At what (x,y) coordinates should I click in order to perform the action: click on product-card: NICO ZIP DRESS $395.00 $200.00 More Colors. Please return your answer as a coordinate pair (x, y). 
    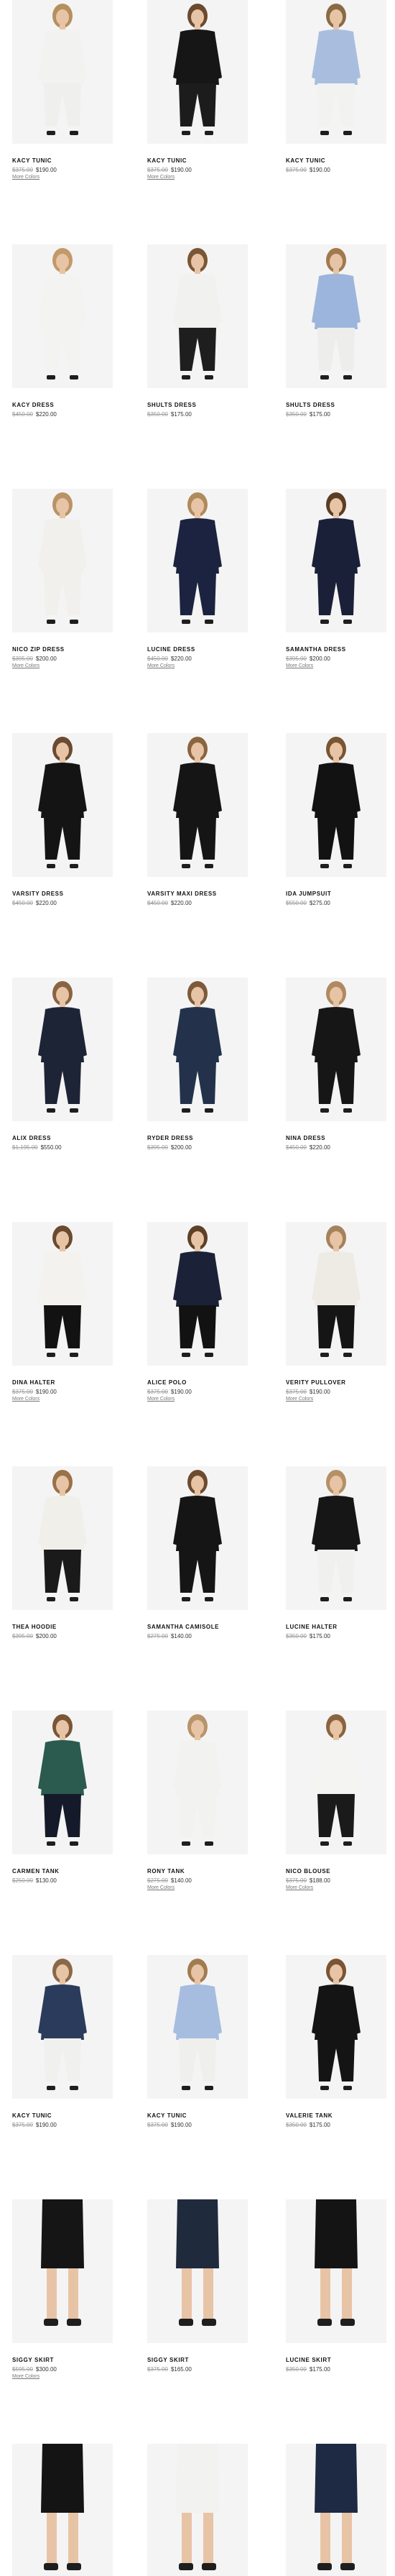
    Looking at the image, I should click on (63, 611).